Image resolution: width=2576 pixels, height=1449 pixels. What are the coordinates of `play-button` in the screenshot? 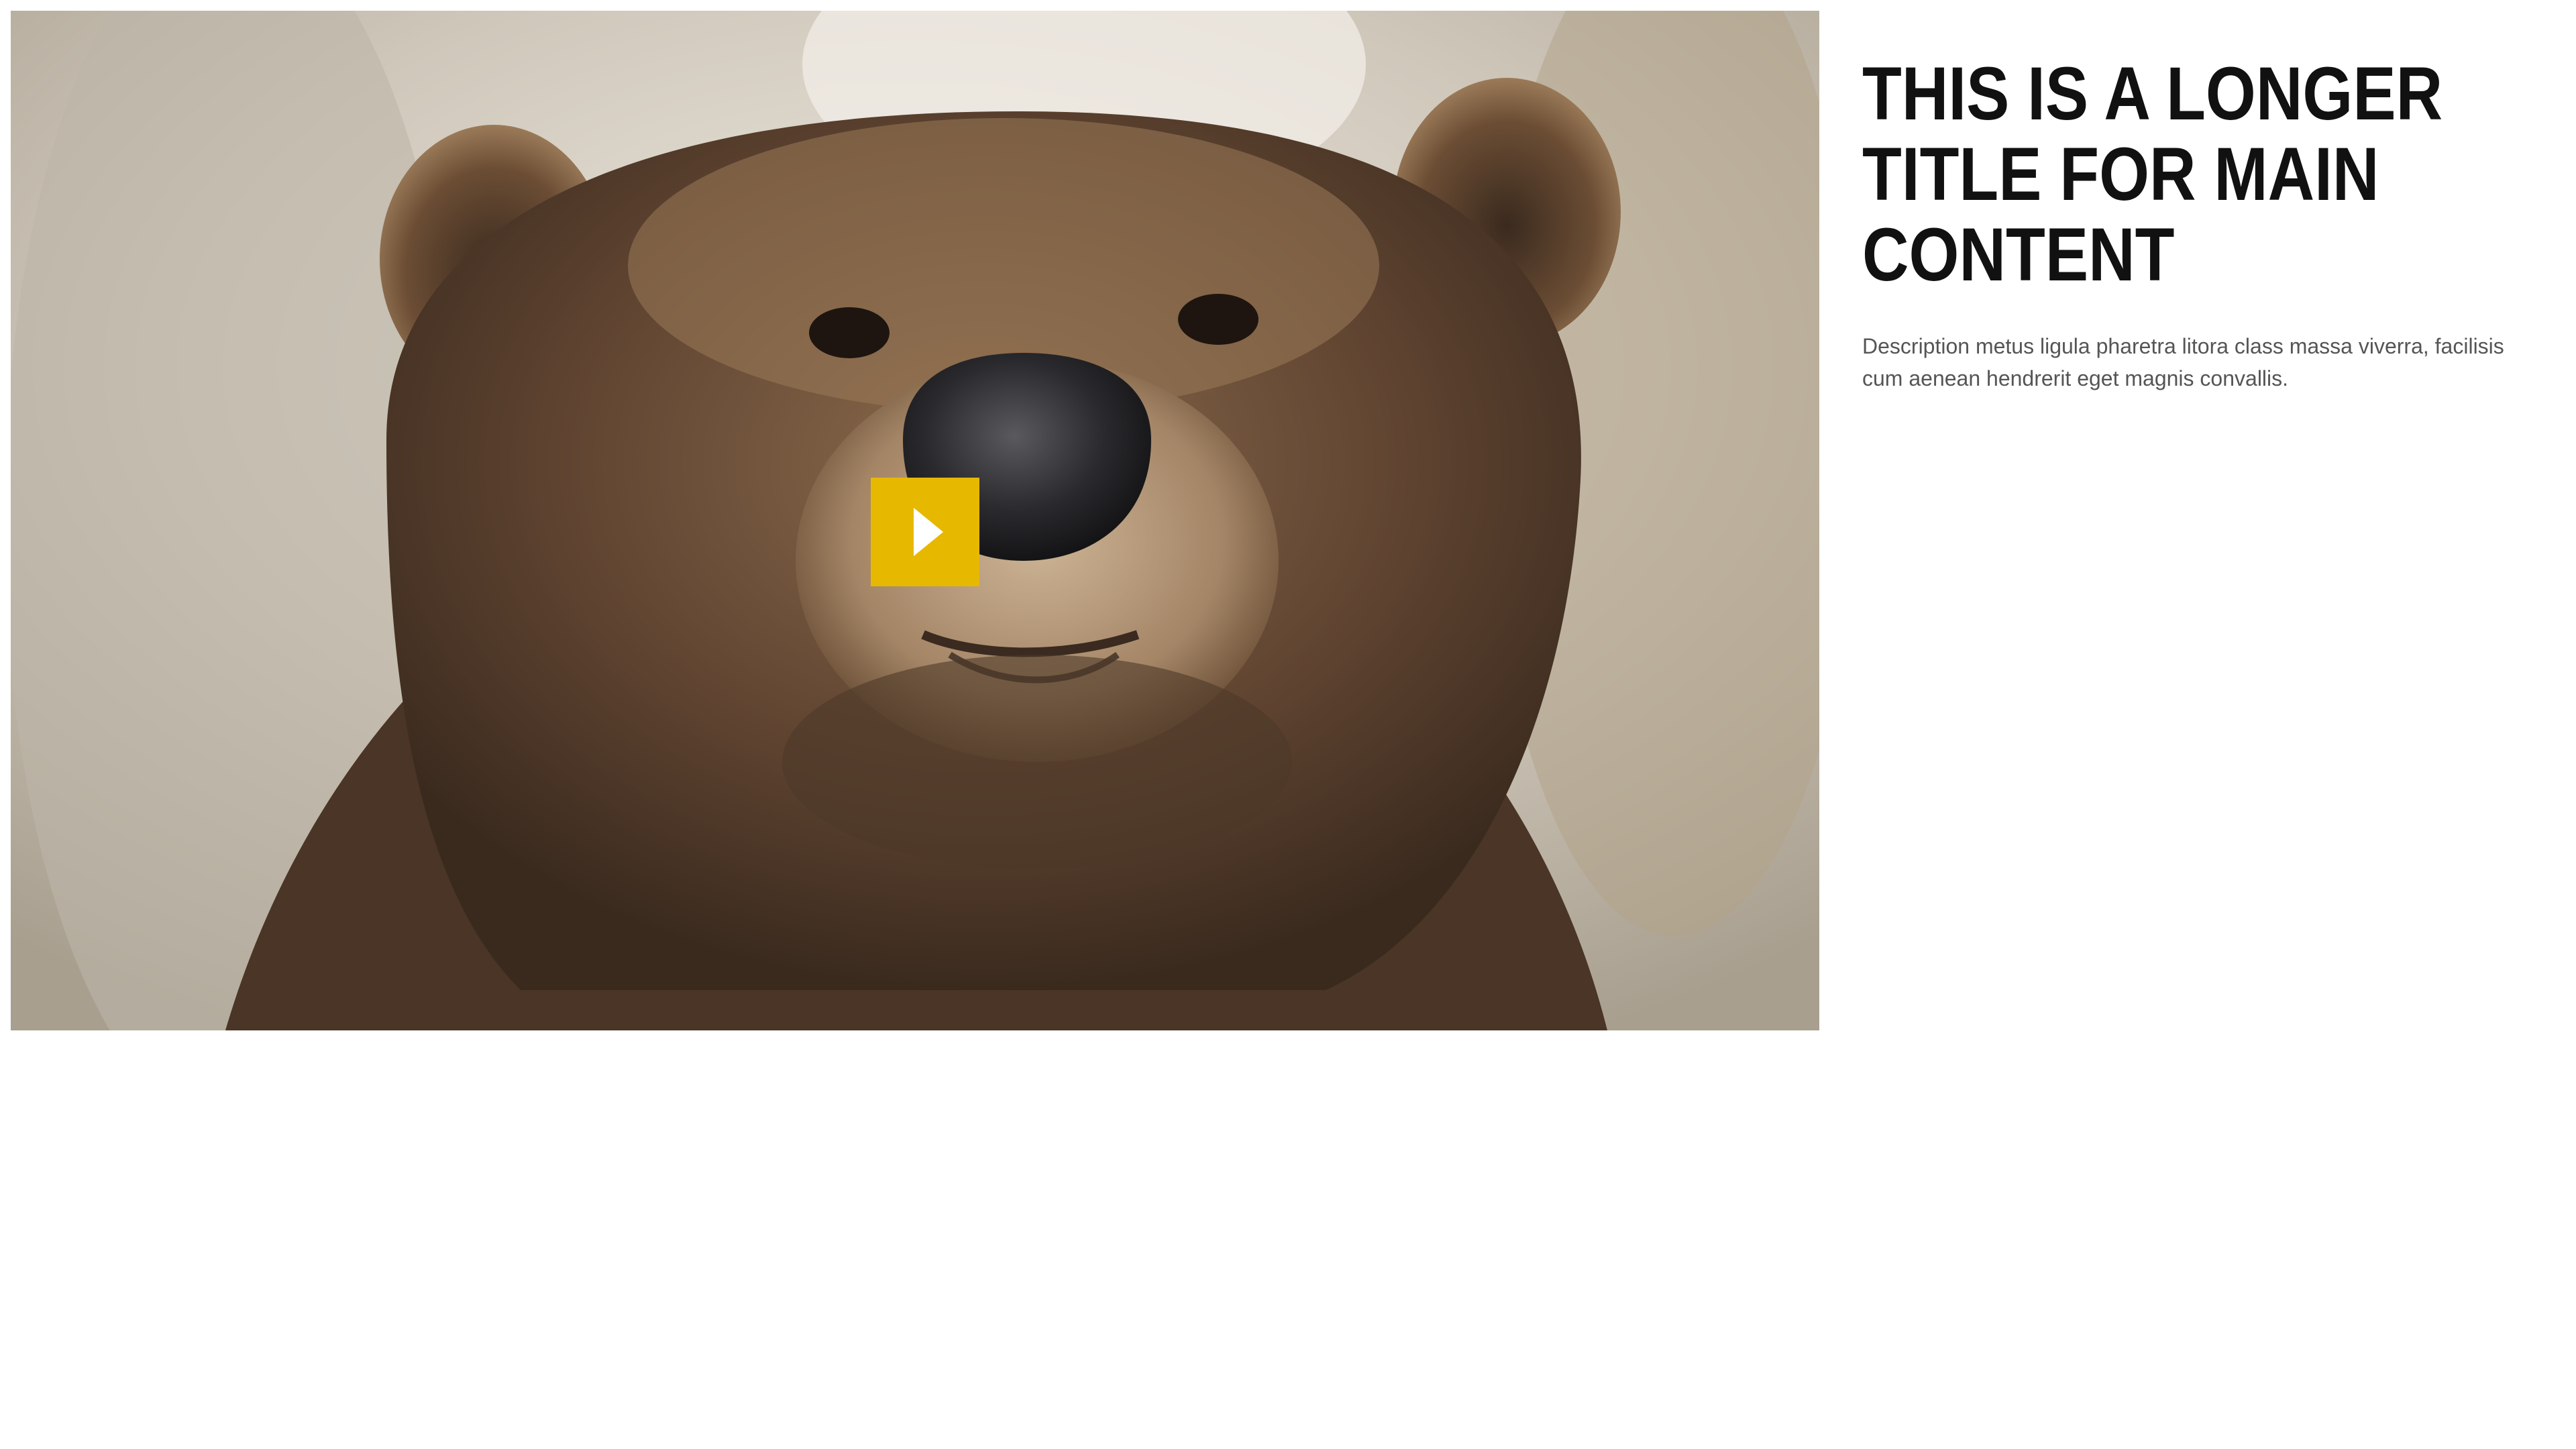 It's located at (925, 532).